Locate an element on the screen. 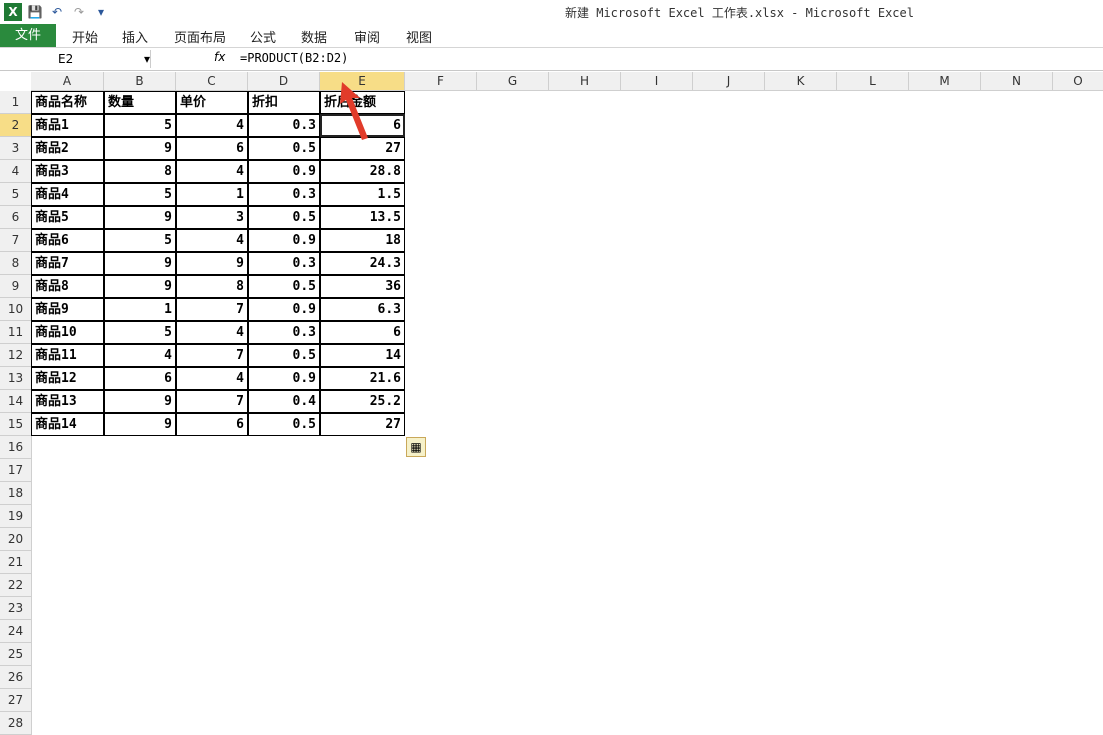  table-cell: 商品5 is located at coordinates (67, 217).